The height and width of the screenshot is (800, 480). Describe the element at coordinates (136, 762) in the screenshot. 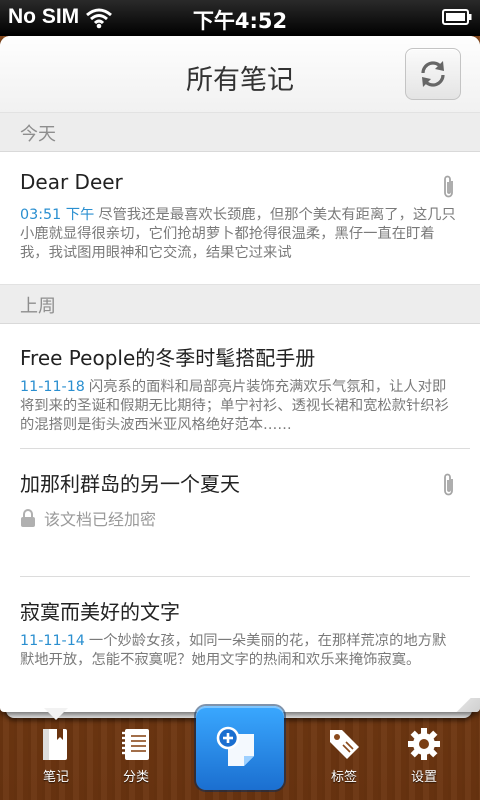

I see `tab-categories: 分类` at that location.